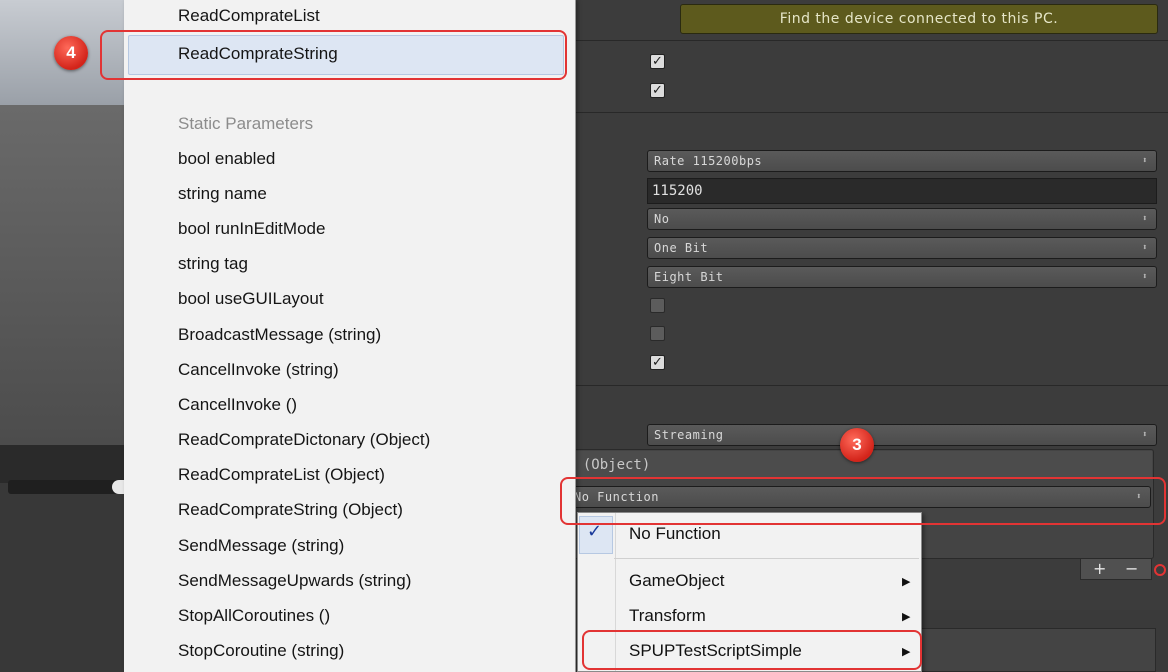 The width and height of the screenshot is (1168, 672). I want to click on remove-listener-button: −, so click(1131, 569).